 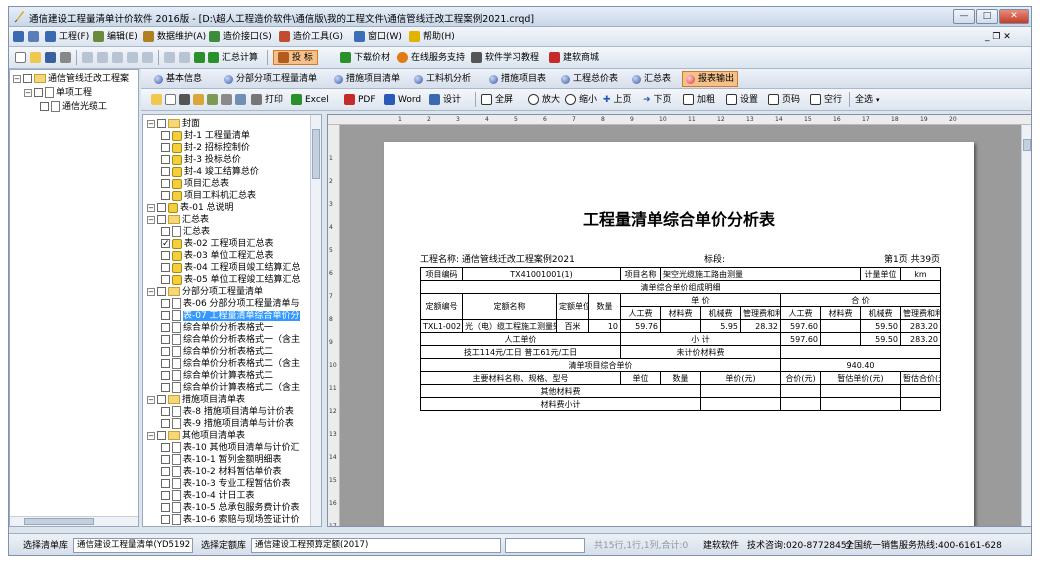 What do you see at coordinates (378, 36) in the screenshot?
I see `menu-window: 窗口(W)` at bounding box center [378, 36].